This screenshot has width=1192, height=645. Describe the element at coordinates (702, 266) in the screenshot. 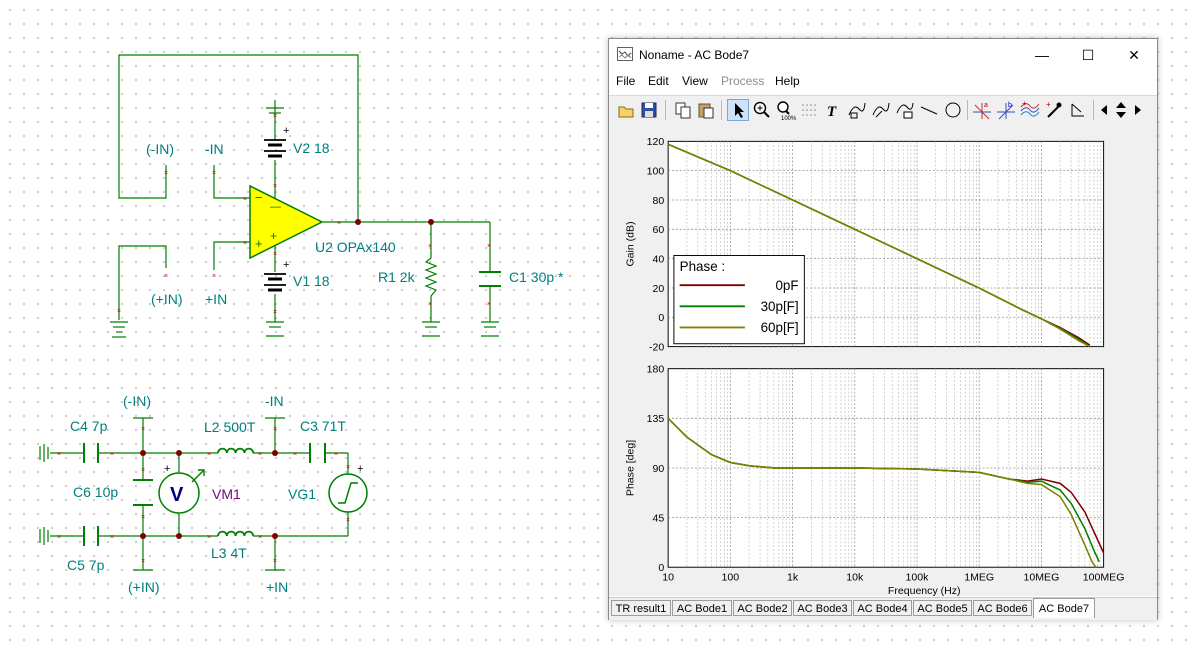

I see `legend-title: Phase :` at that location.